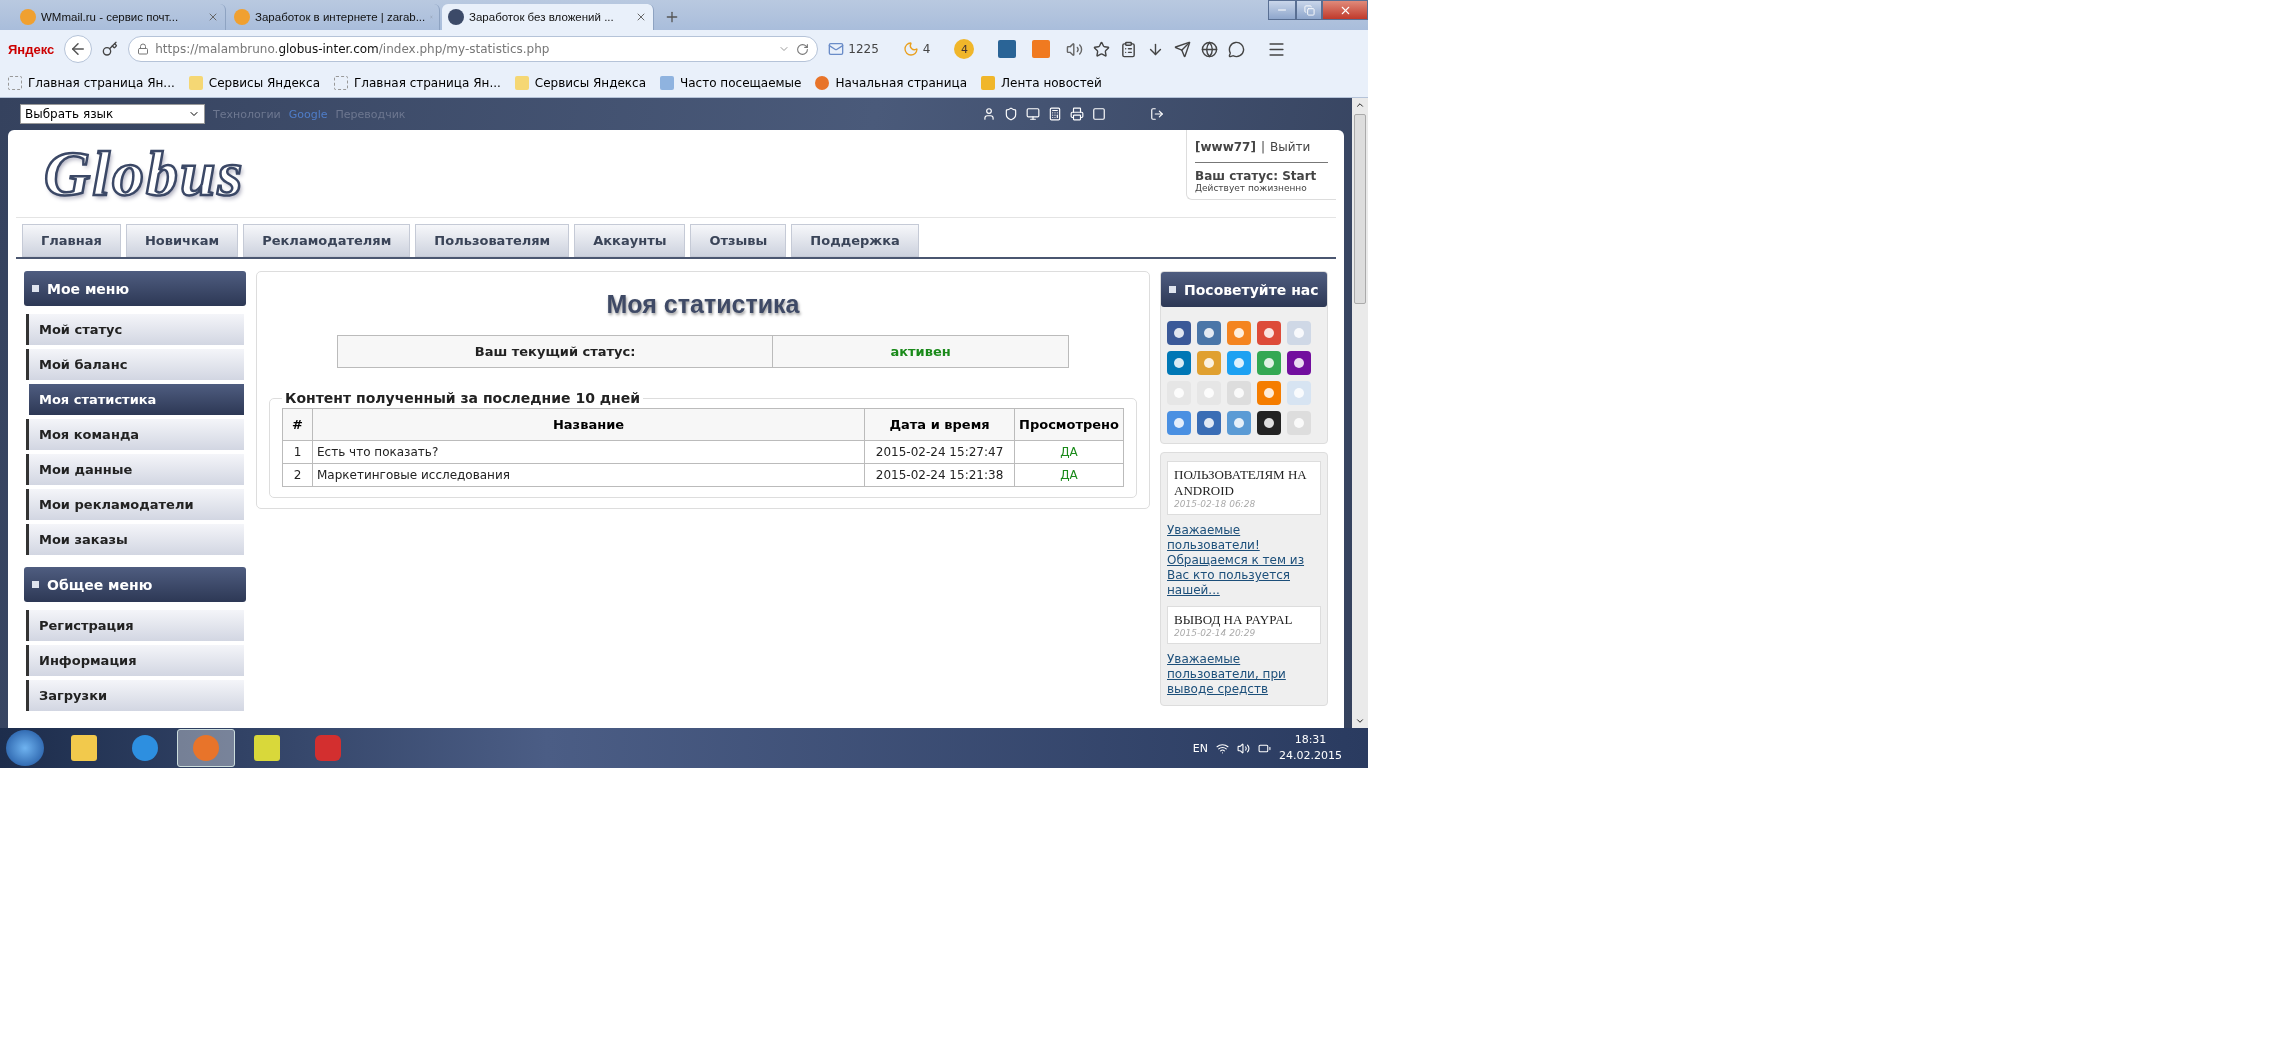  I want to click on language-select: Выбрать язык, so click(112, 114).